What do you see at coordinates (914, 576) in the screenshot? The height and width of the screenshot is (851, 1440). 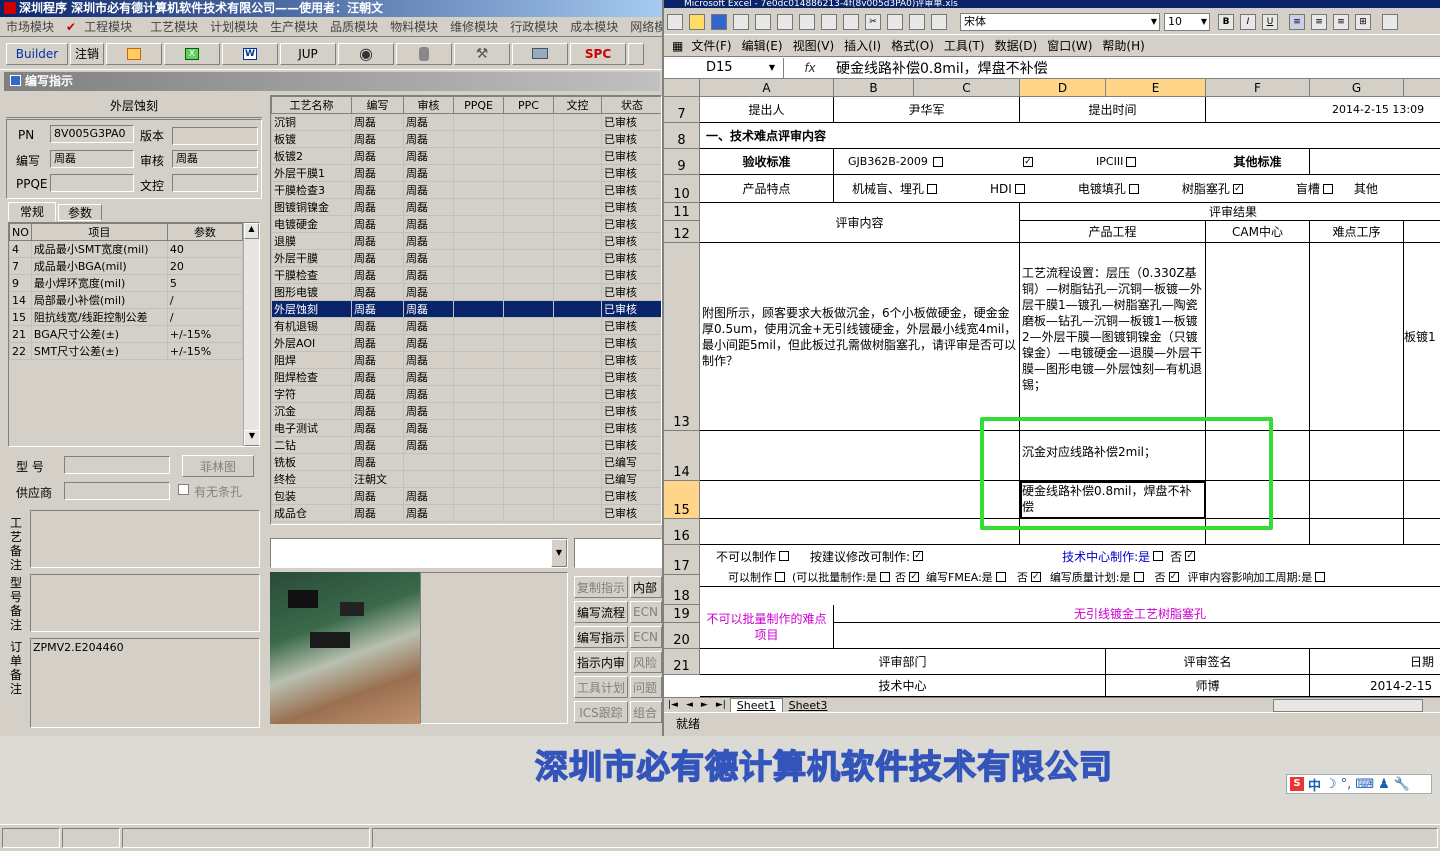 I see `batch-no-checkbox: ✓` at bounding box center [914, 576].